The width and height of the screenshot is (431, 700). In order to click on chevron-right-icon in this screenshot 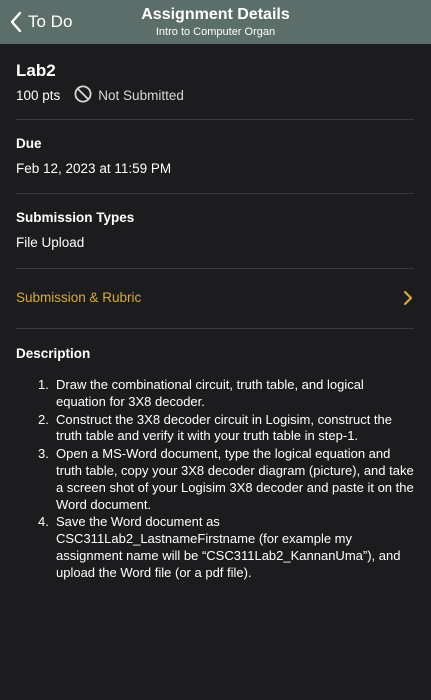, I will do `click(408, 300)`.